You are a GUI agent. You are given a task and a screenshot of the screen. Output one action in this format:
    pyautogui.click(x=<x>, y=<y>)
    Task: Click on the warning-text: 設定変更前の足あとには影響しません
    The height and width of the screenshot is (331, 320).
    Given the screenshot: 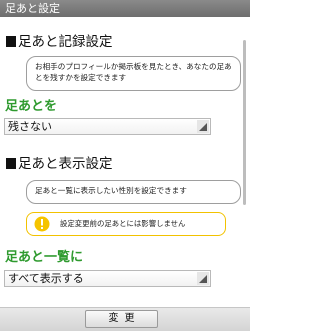 What is the action you would take?
    pyautogui.click(x=123, y=223)
    